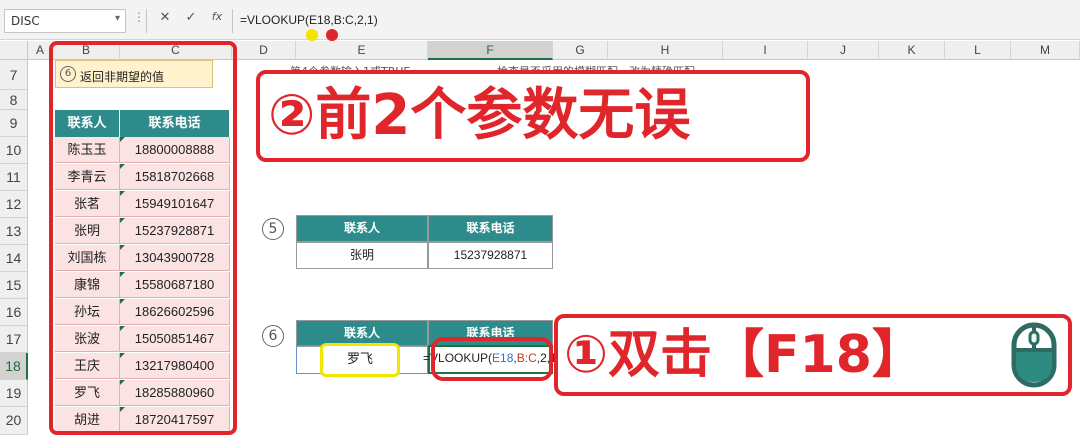 The image size is (1080, 435). What do you see at coordinates (191, 20) in the screenshot?
I see `enter-icon: ✓` at bounding box center [191, 20].